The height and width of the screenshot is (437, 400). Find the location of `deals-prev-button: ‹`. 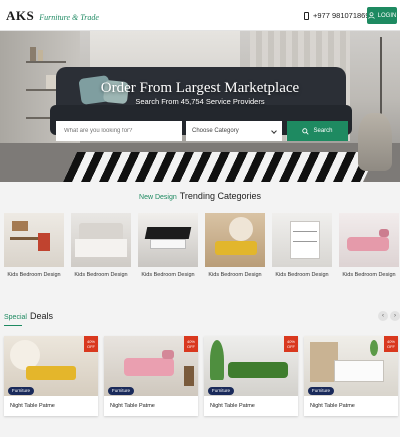

deals-prev-button: ‹ is located at coordinates (383, 316).